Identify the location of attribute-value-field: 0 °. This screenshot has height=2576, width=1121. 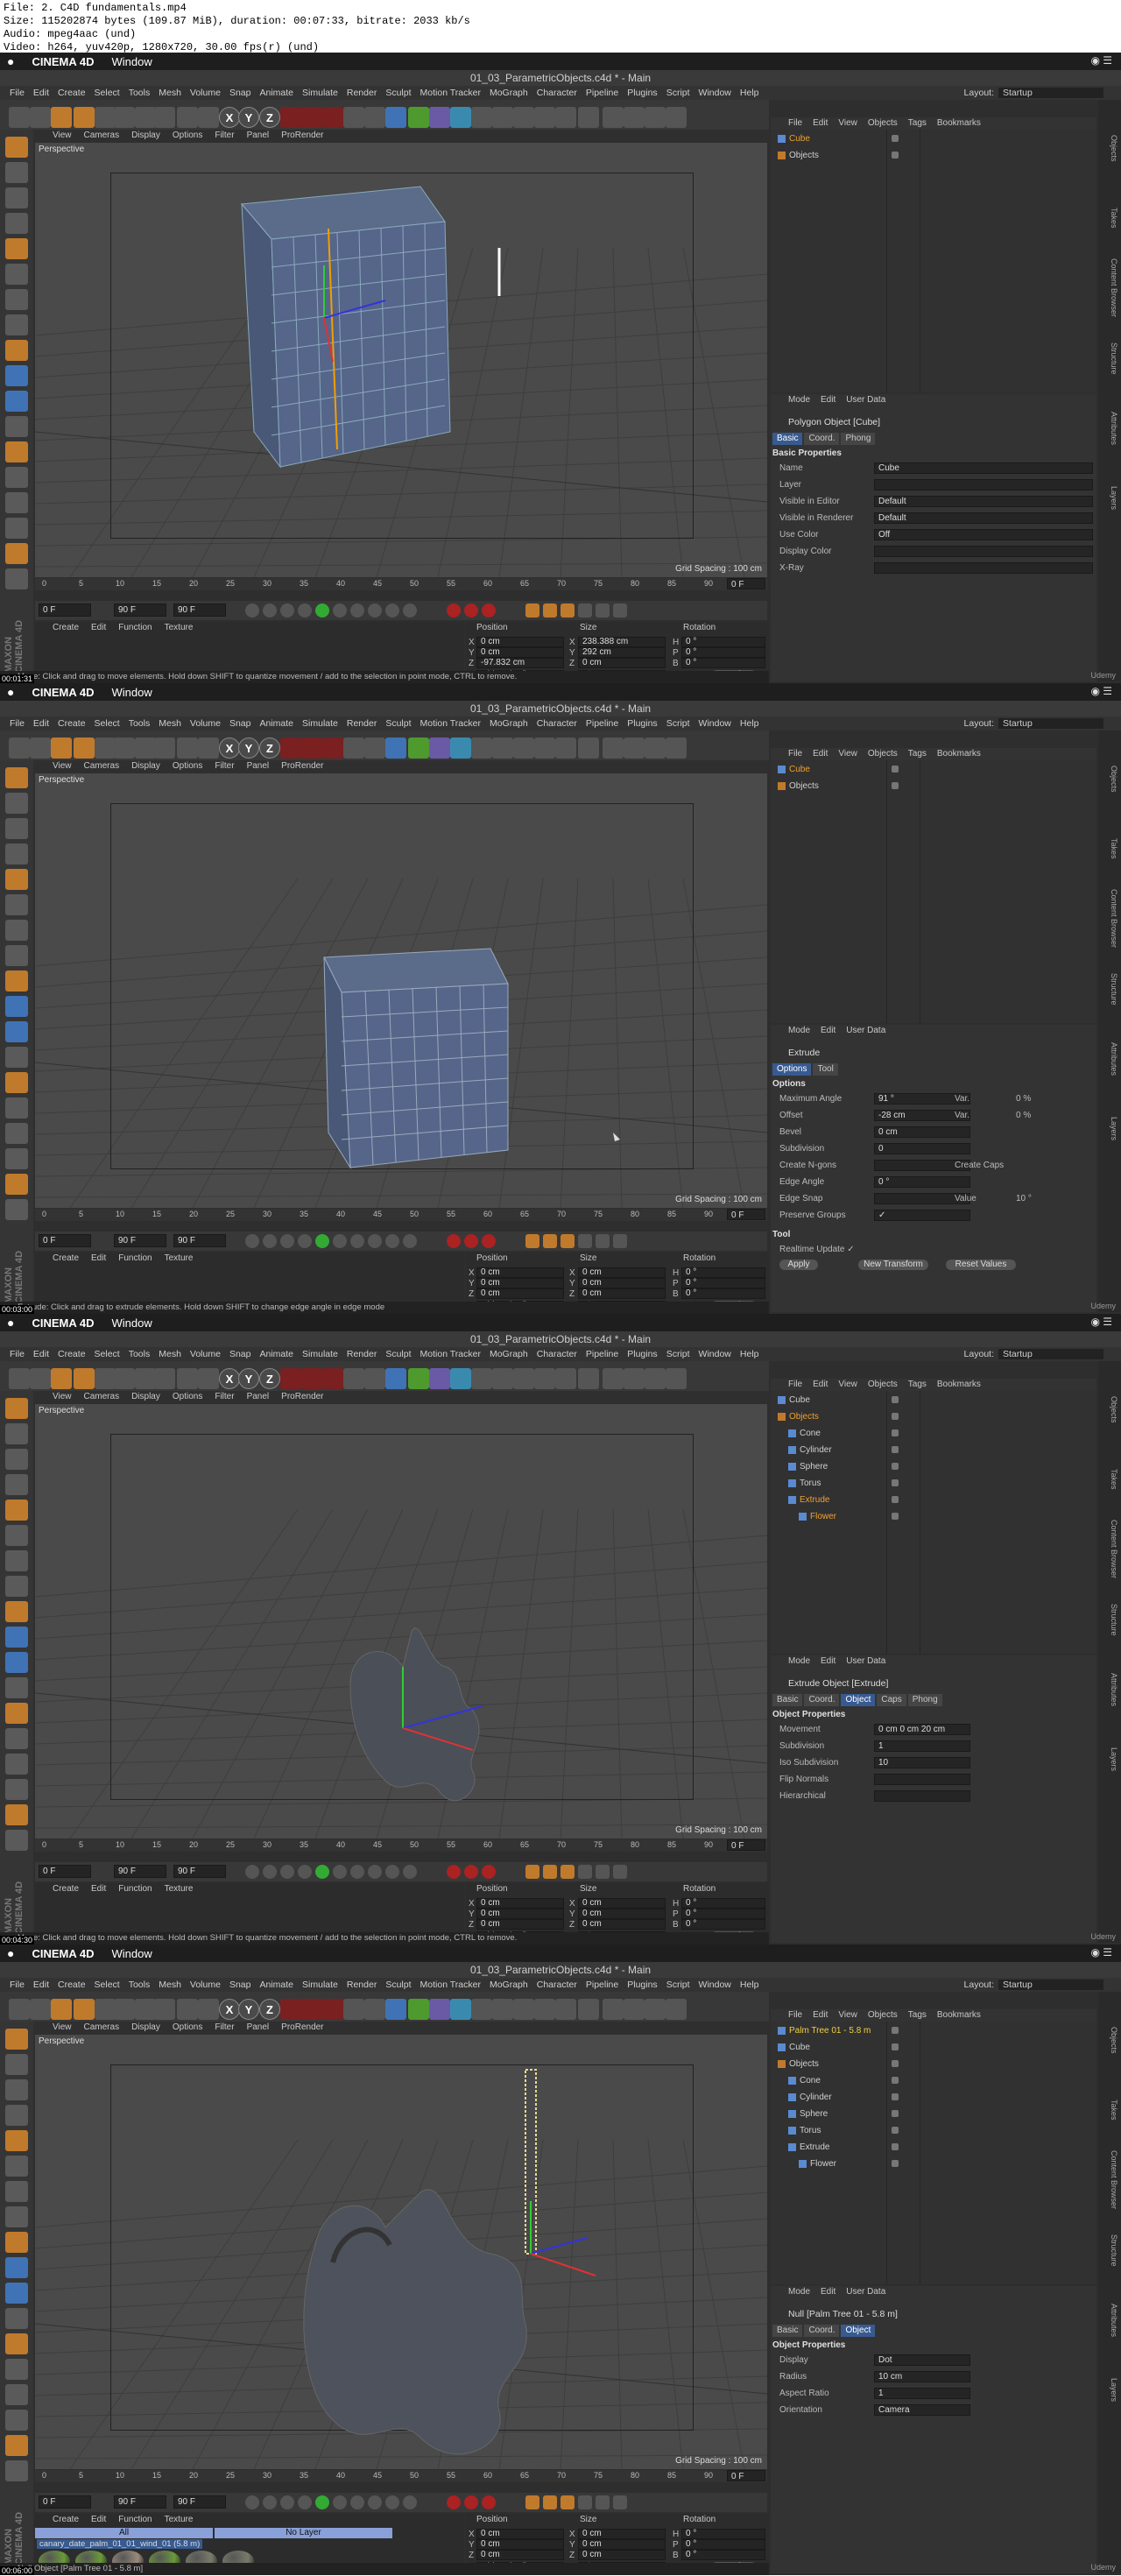
(922, 1182).